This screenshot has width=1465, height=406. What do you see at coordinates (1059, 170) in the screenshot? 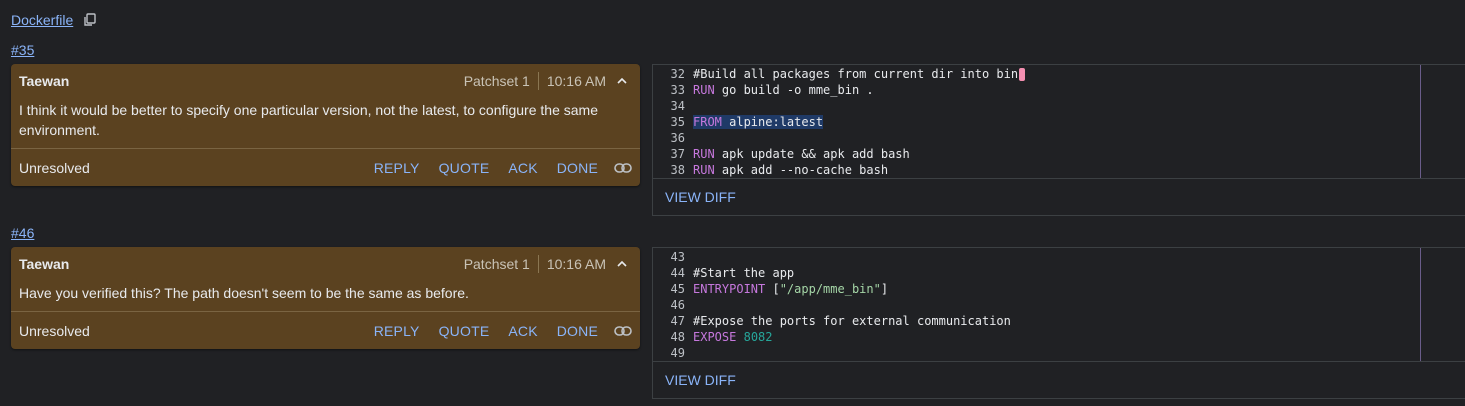
I see `code-line: 38 RUN apk add --no-cache bash` at bounding box center [1059, 170].